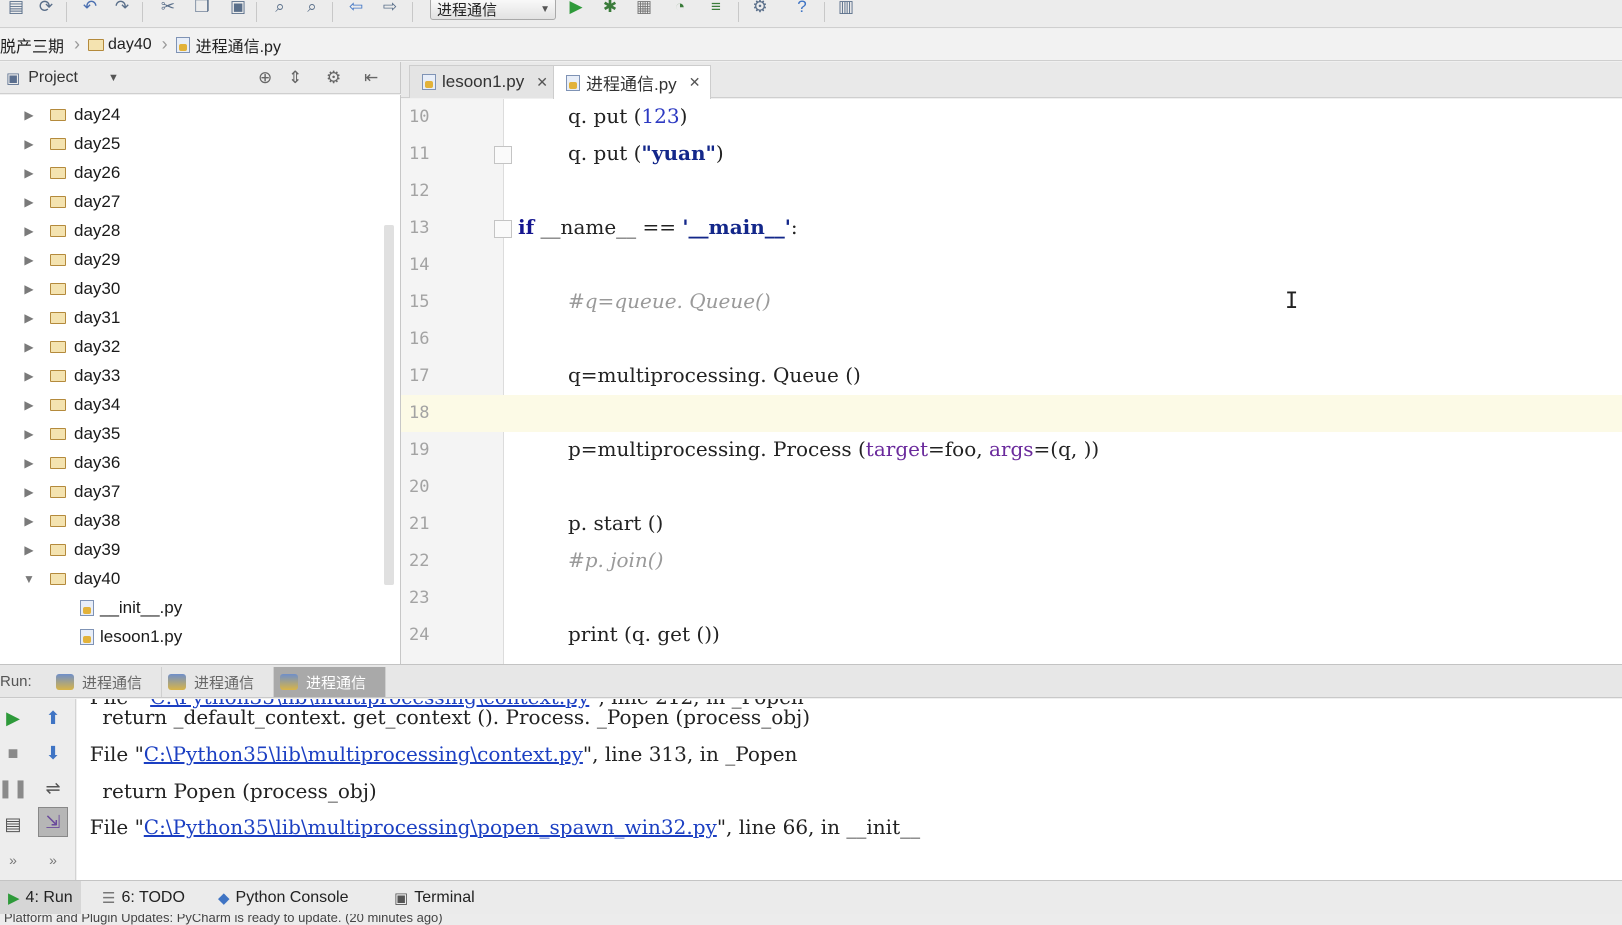 The height and width of the screenshot is (925, 1622). Describe the element at coordinates (14, 788) in the screenshot. I see `pause-icon: ❚❚` at that location.